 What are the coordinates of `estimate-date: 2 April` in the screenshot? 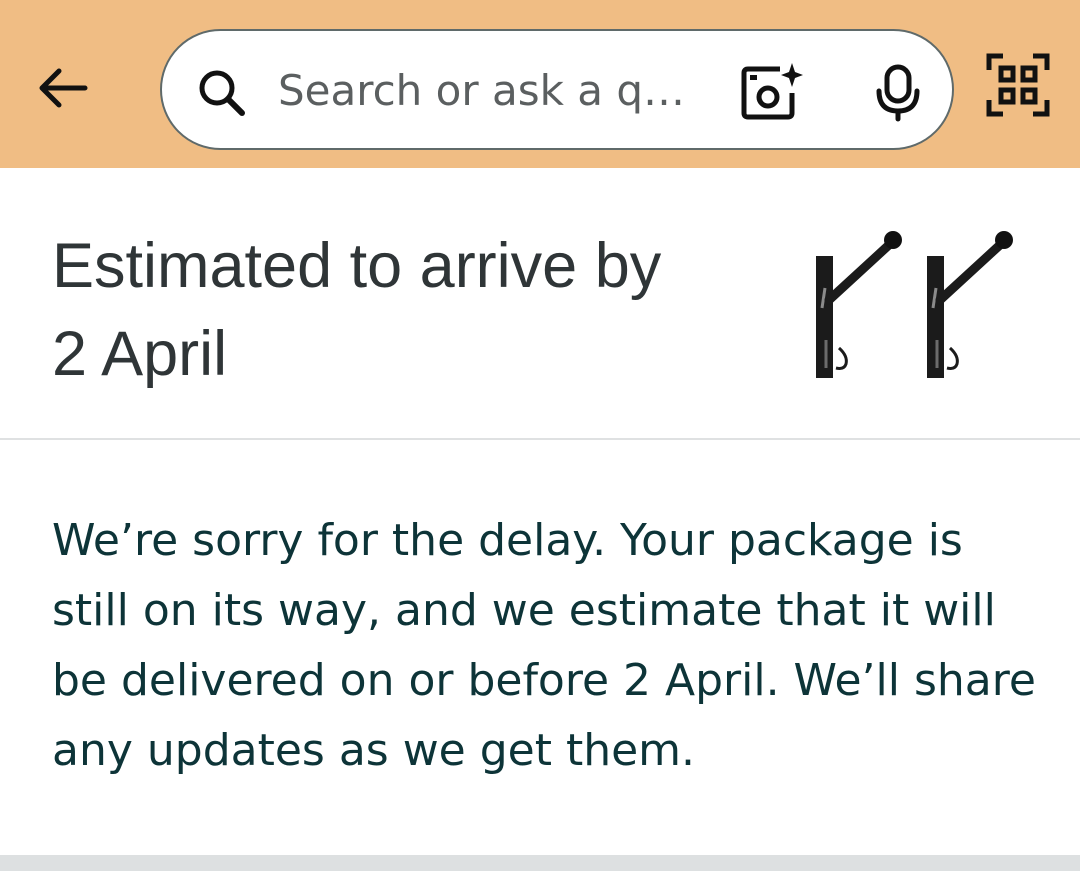 It's located at (140, 354).